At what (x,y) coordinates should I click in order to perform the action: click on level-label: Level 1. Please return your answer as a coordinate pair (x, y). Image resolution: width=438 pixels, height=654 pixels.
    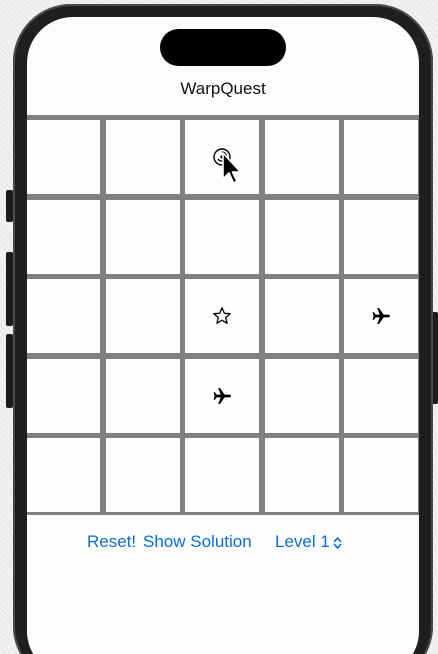
    Looking at the image, I should click on (302, 541).